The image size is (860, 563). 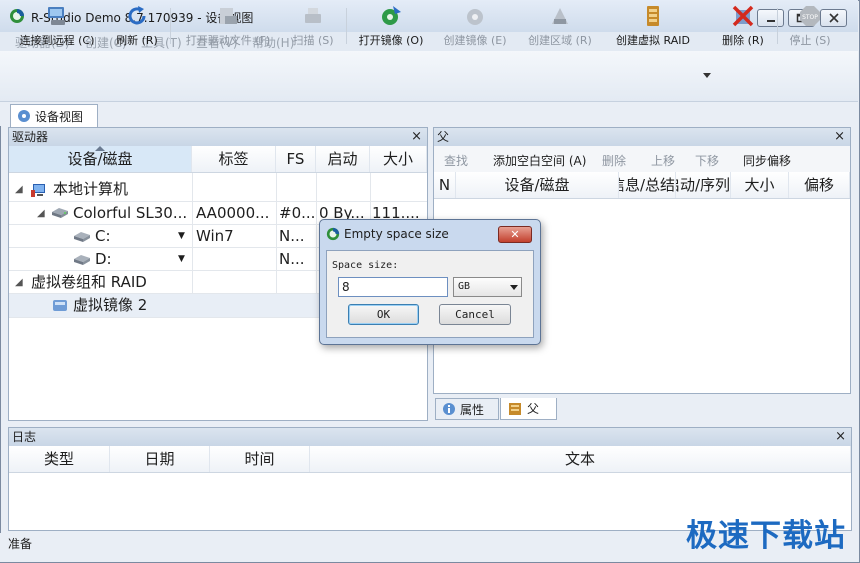 What do you see at coordinates (445, 185) in the screenshot?
I see `col-n: N` at bounding box center [445, 185].